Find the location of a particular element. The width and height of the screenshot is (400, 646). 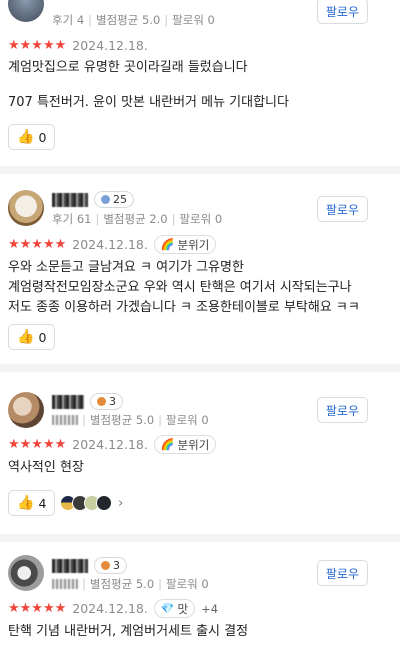

rating-row: ★★★★★ 2024.12.18. is located at coordinates (78, 45).